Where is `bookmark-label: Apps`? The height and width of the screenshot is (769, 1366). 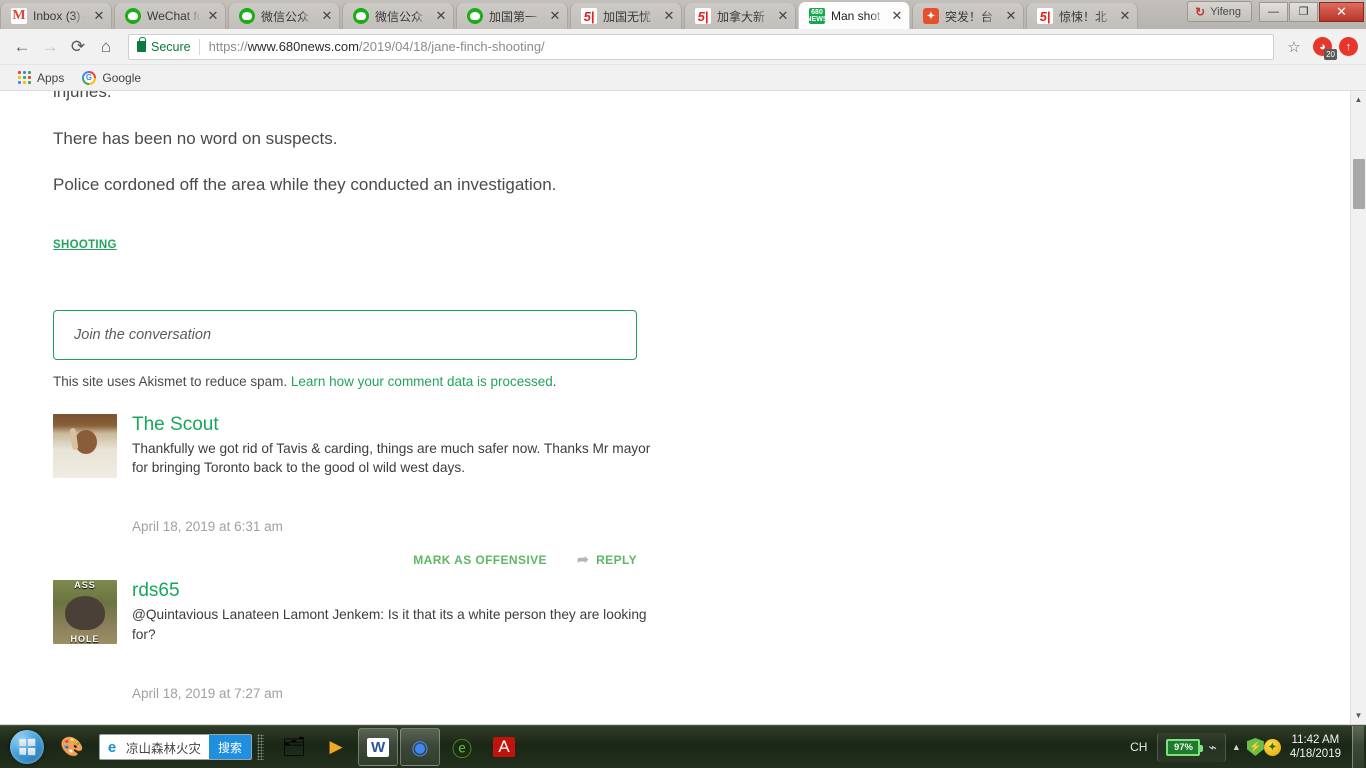
bookmark-label: Apps is located at coordinates (51, 77).